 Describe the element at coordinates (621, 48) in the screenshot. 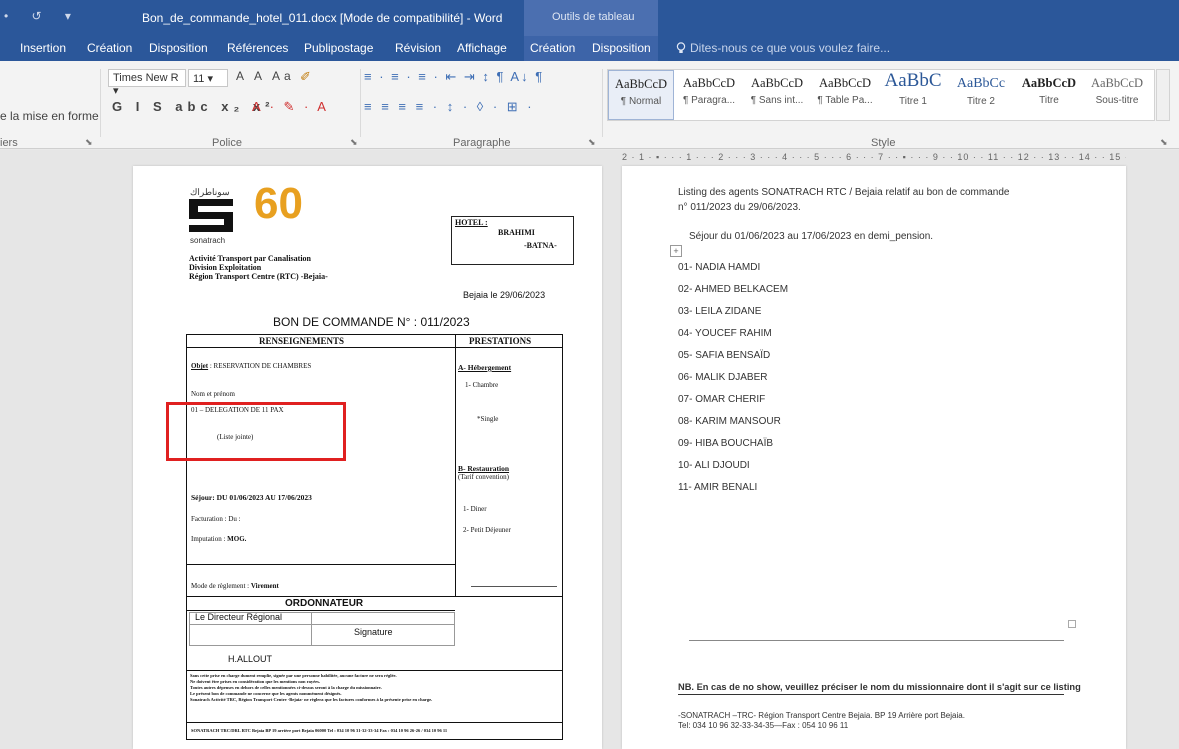

I see `tab-table-disposition: Disposition` at that location.